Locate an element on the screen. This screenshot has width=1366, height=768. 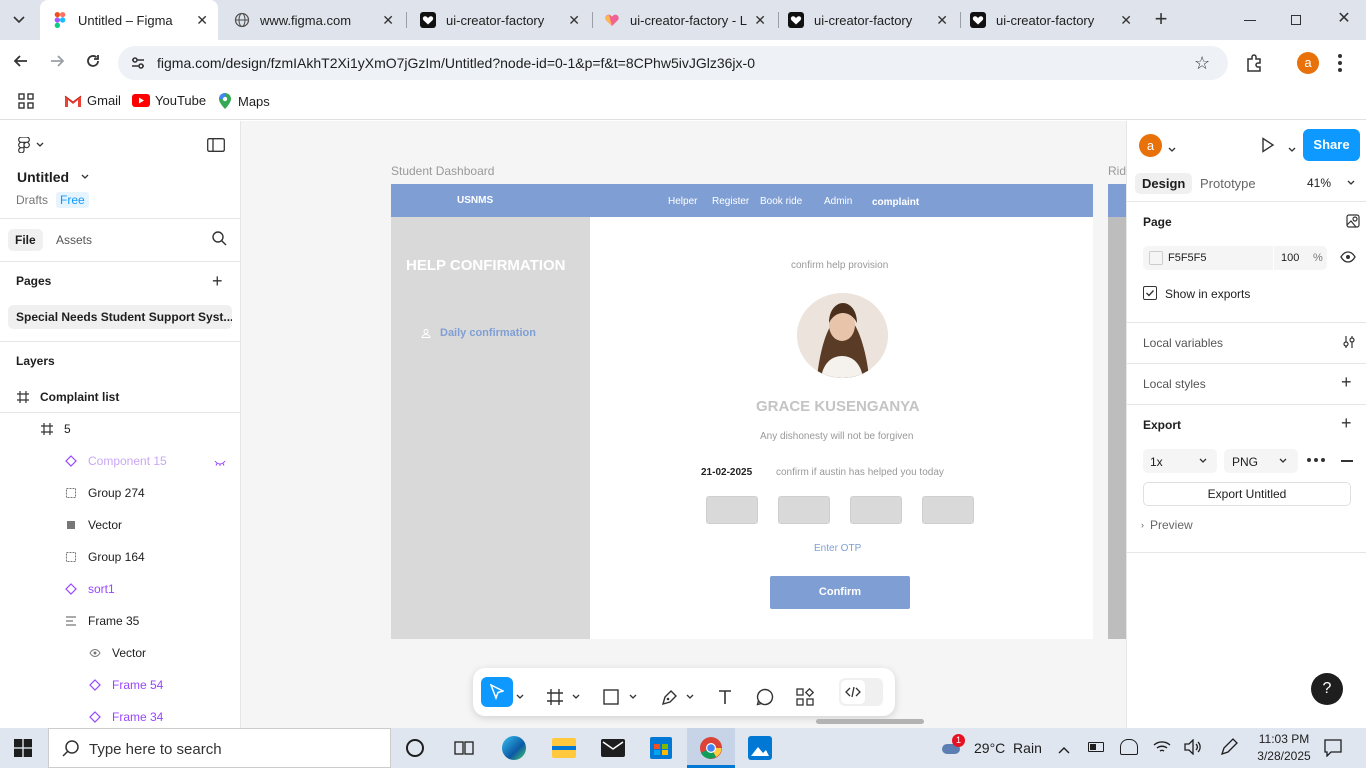
photos-icon is located at coordinates (760, 748).